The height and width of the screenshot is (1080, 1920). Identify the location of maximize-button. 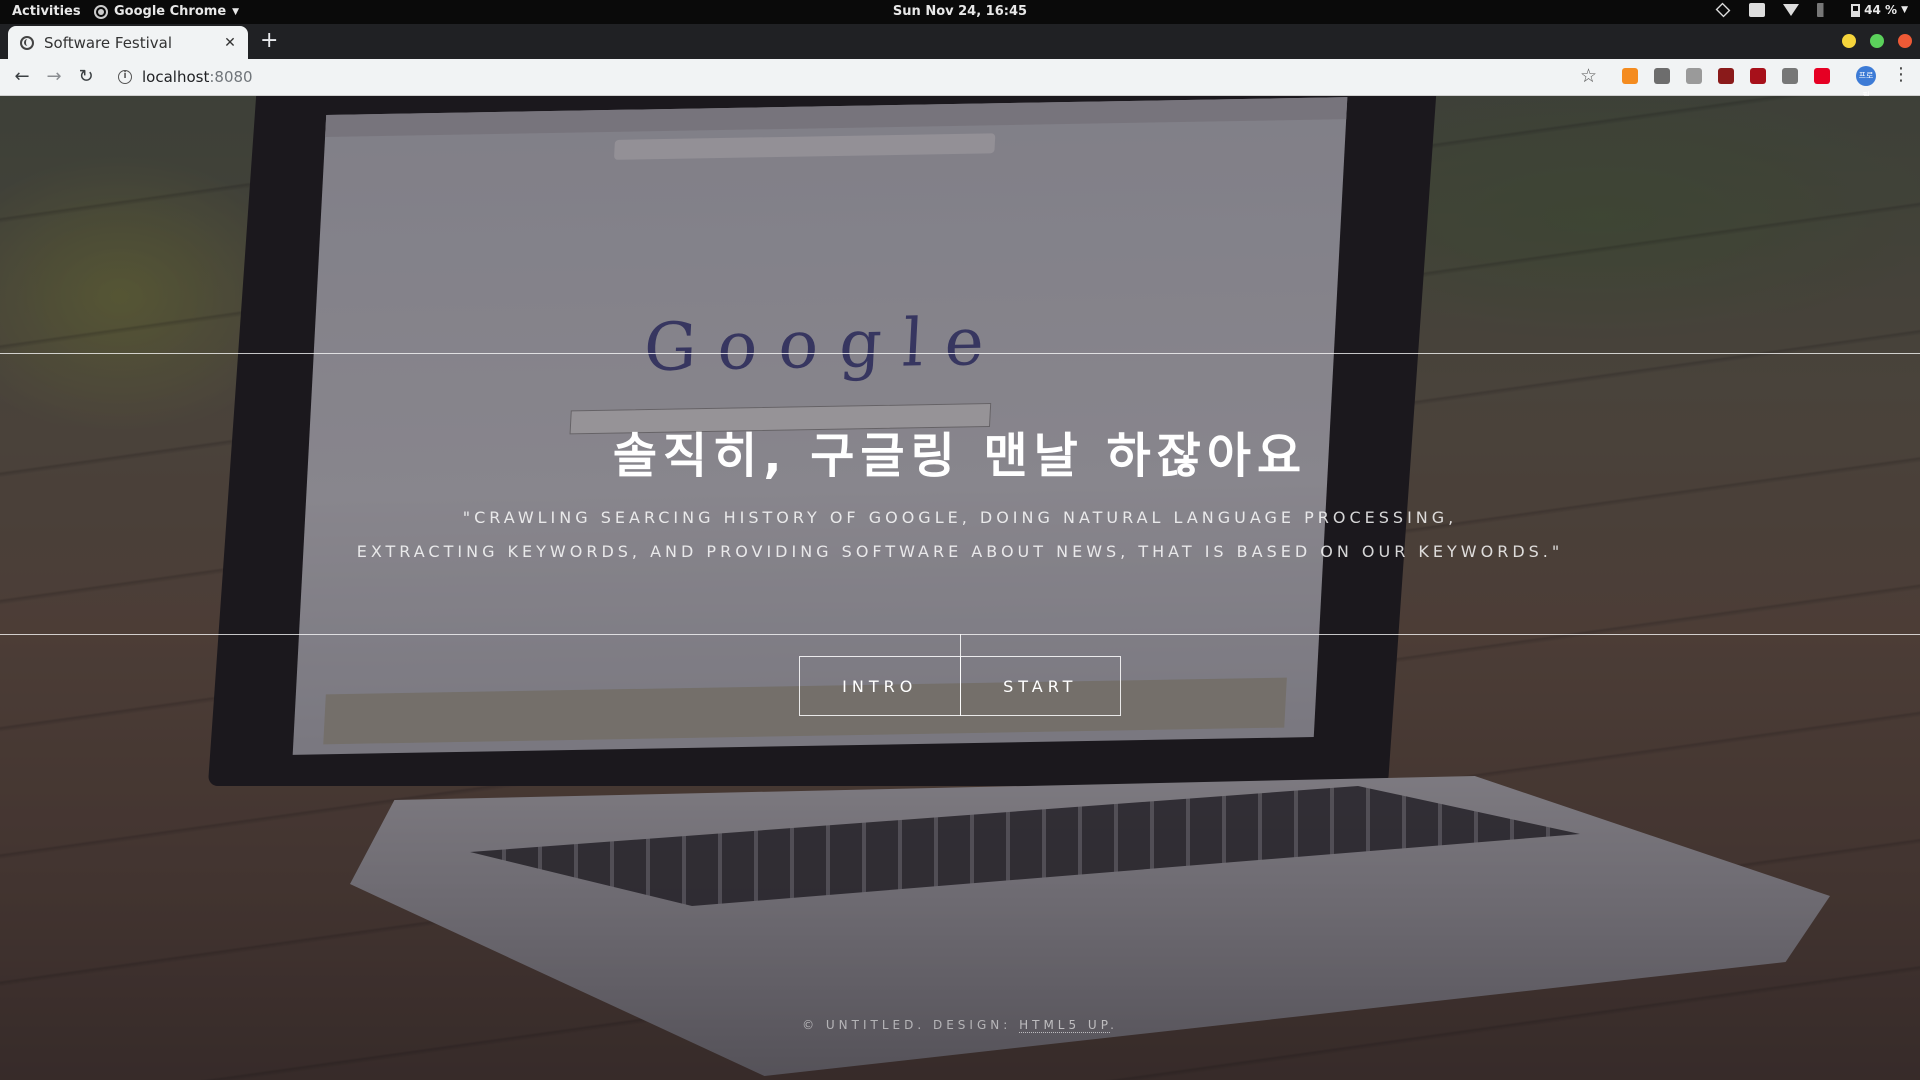
(1877, 41).